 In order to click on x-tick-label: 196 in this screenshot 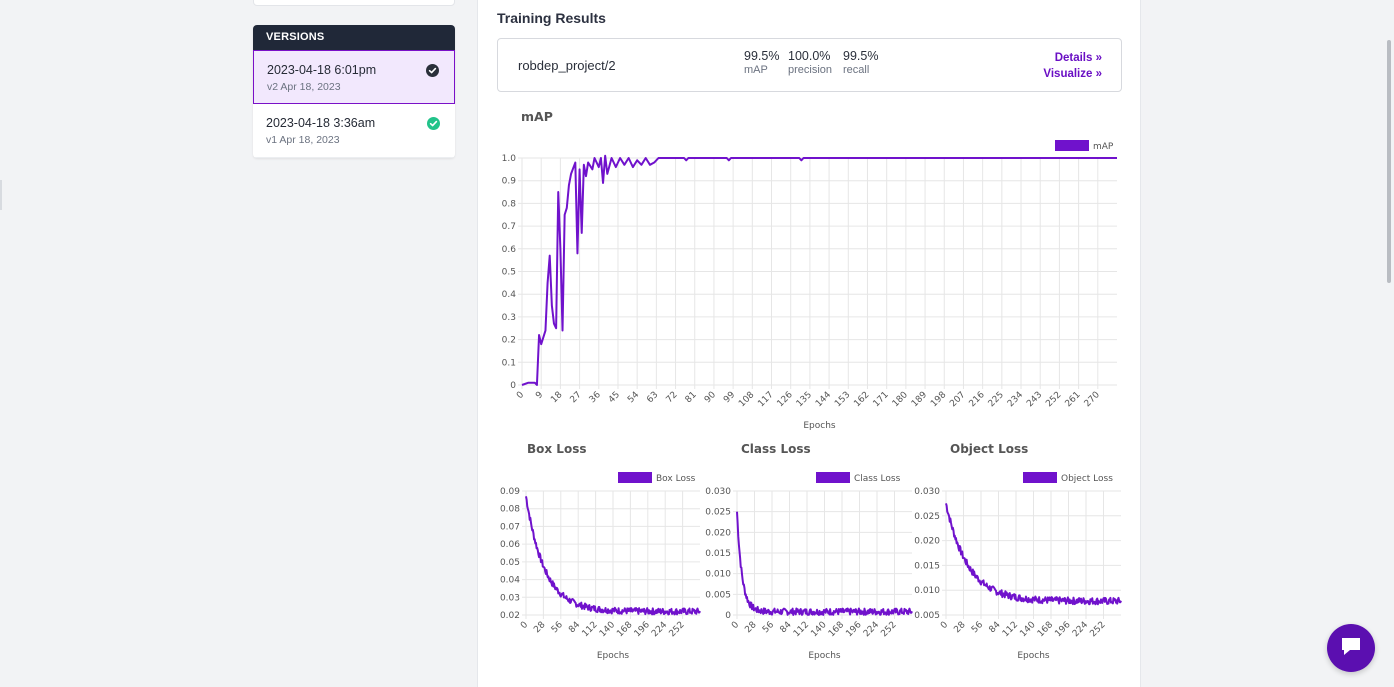, I will do `click(642, 629)`.